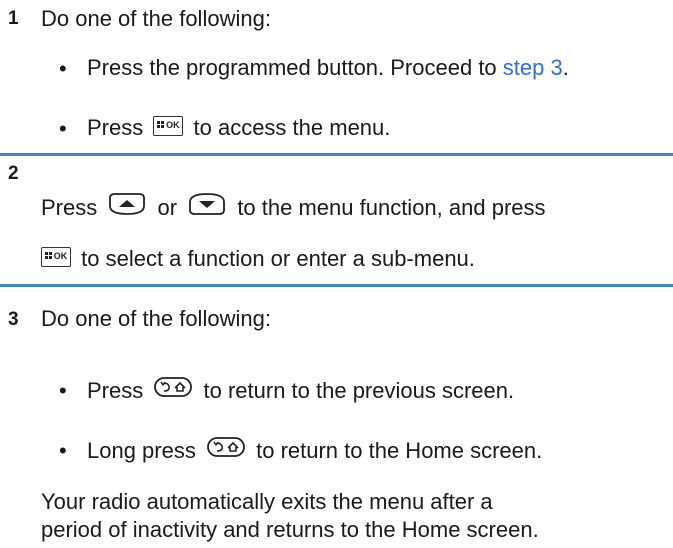 The image size is (673, 548). I want to click on step-label: or, so click(167, 207).